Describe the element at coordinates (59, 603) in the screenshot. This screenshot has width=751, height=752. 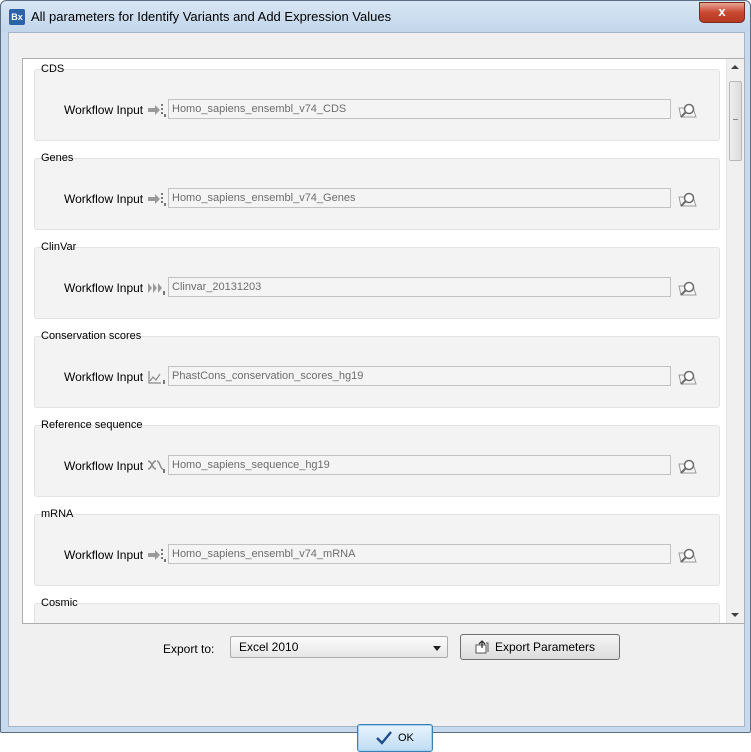
I see `group-label: Cosmic` at that location.